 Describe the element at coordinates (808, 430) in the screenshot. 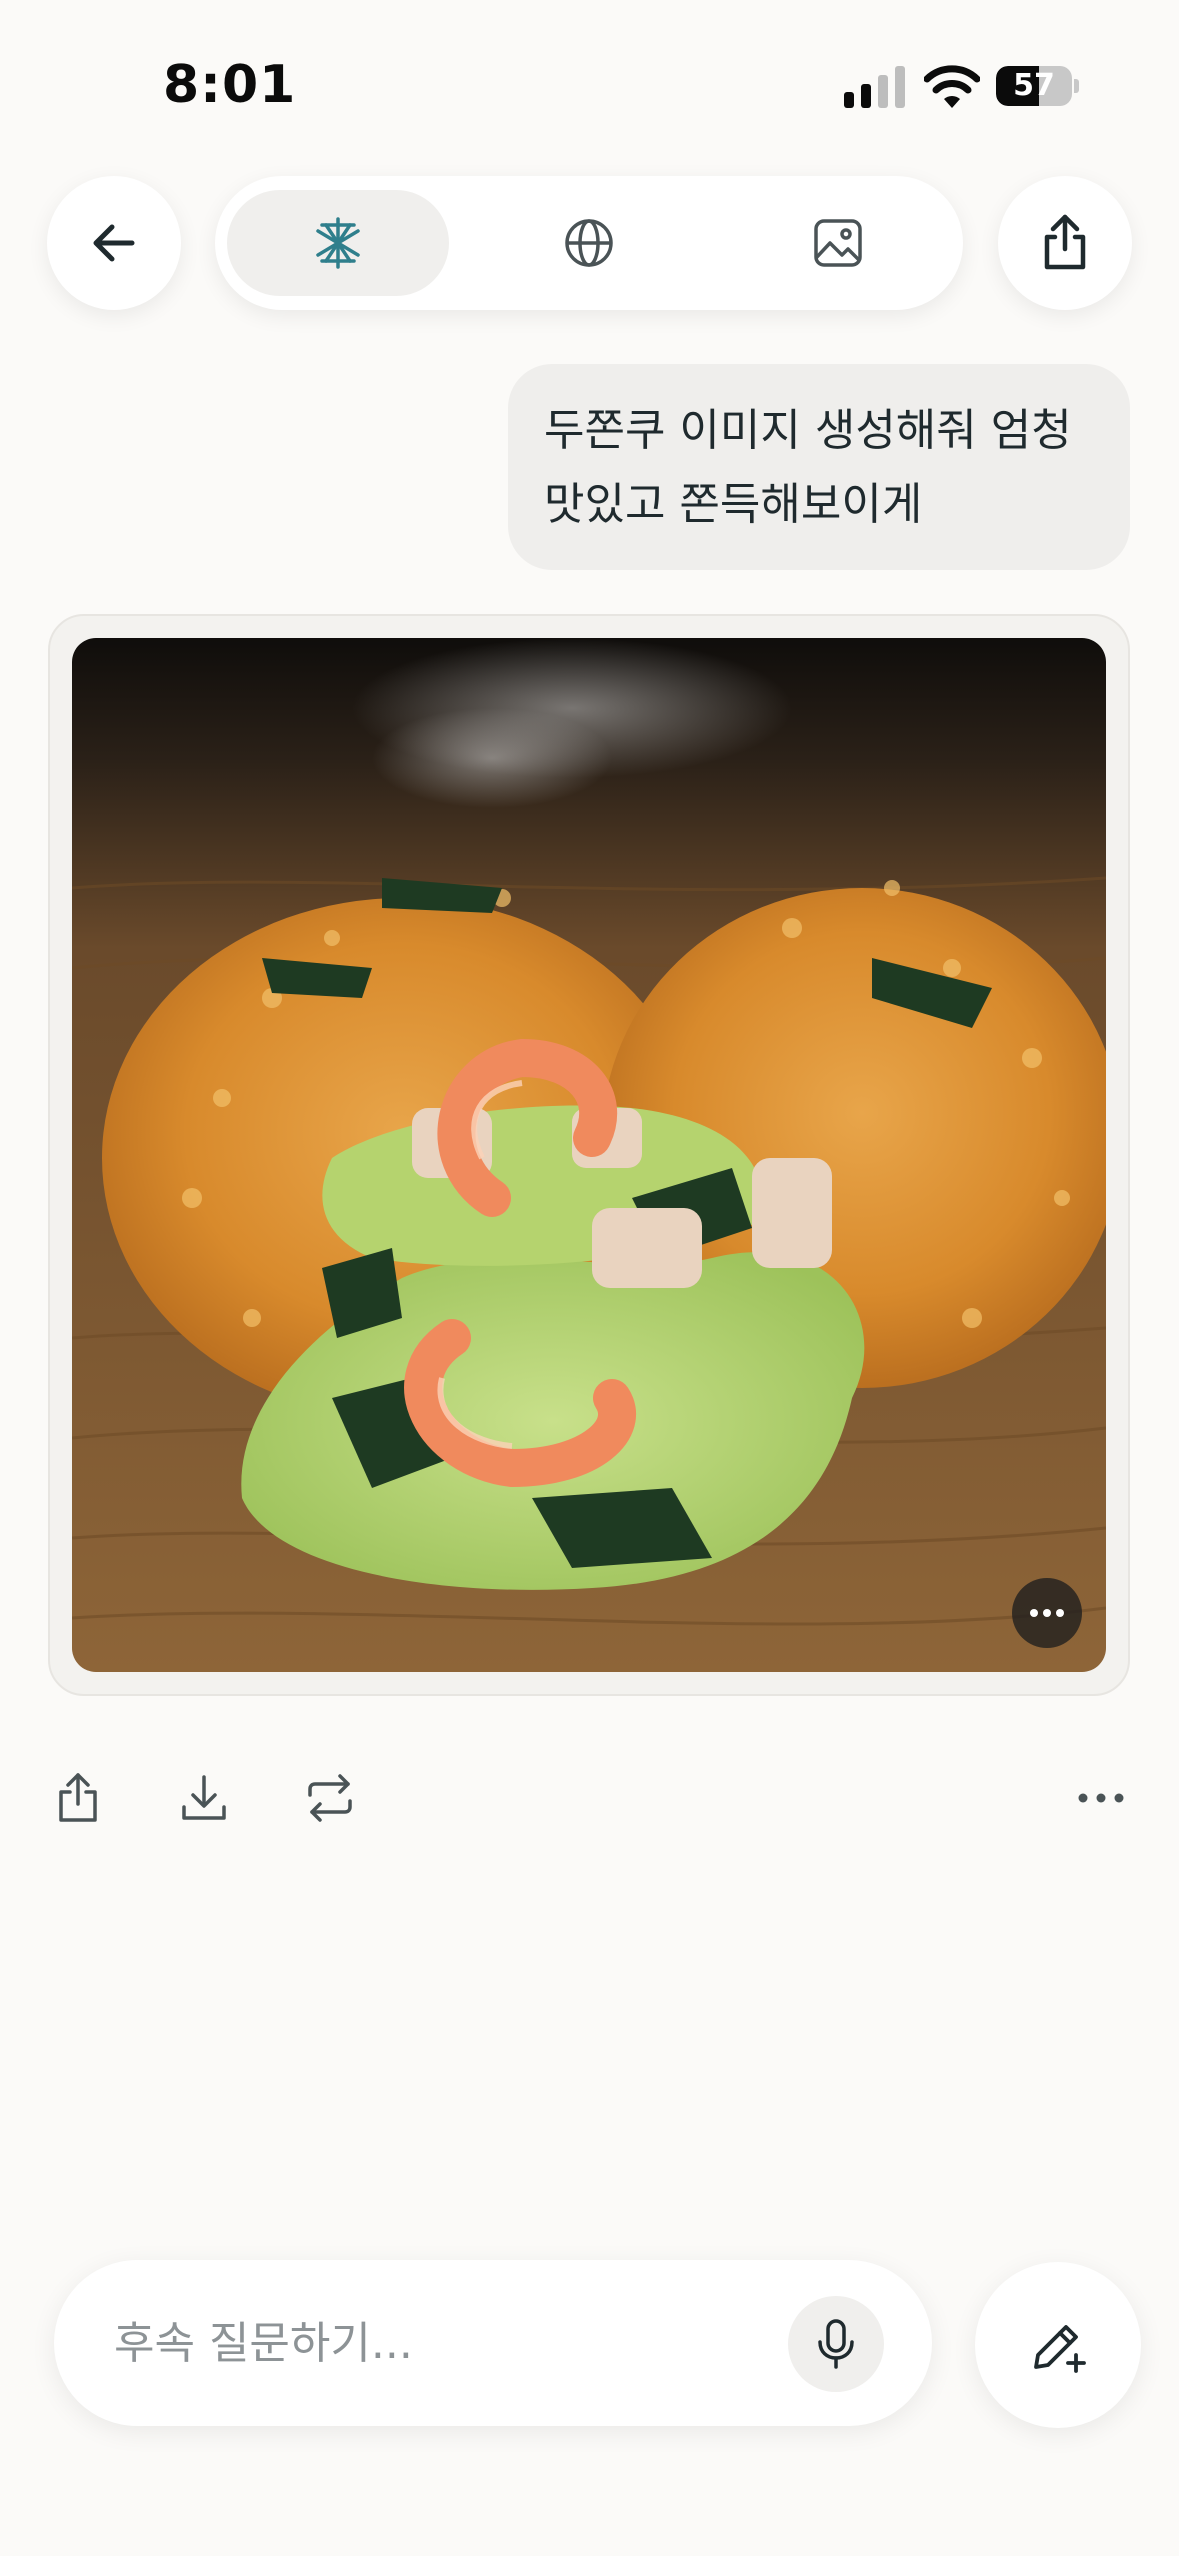

I see `user-message-line: 두쫀쿠 이미지 생성해줘 엄청` at that location.